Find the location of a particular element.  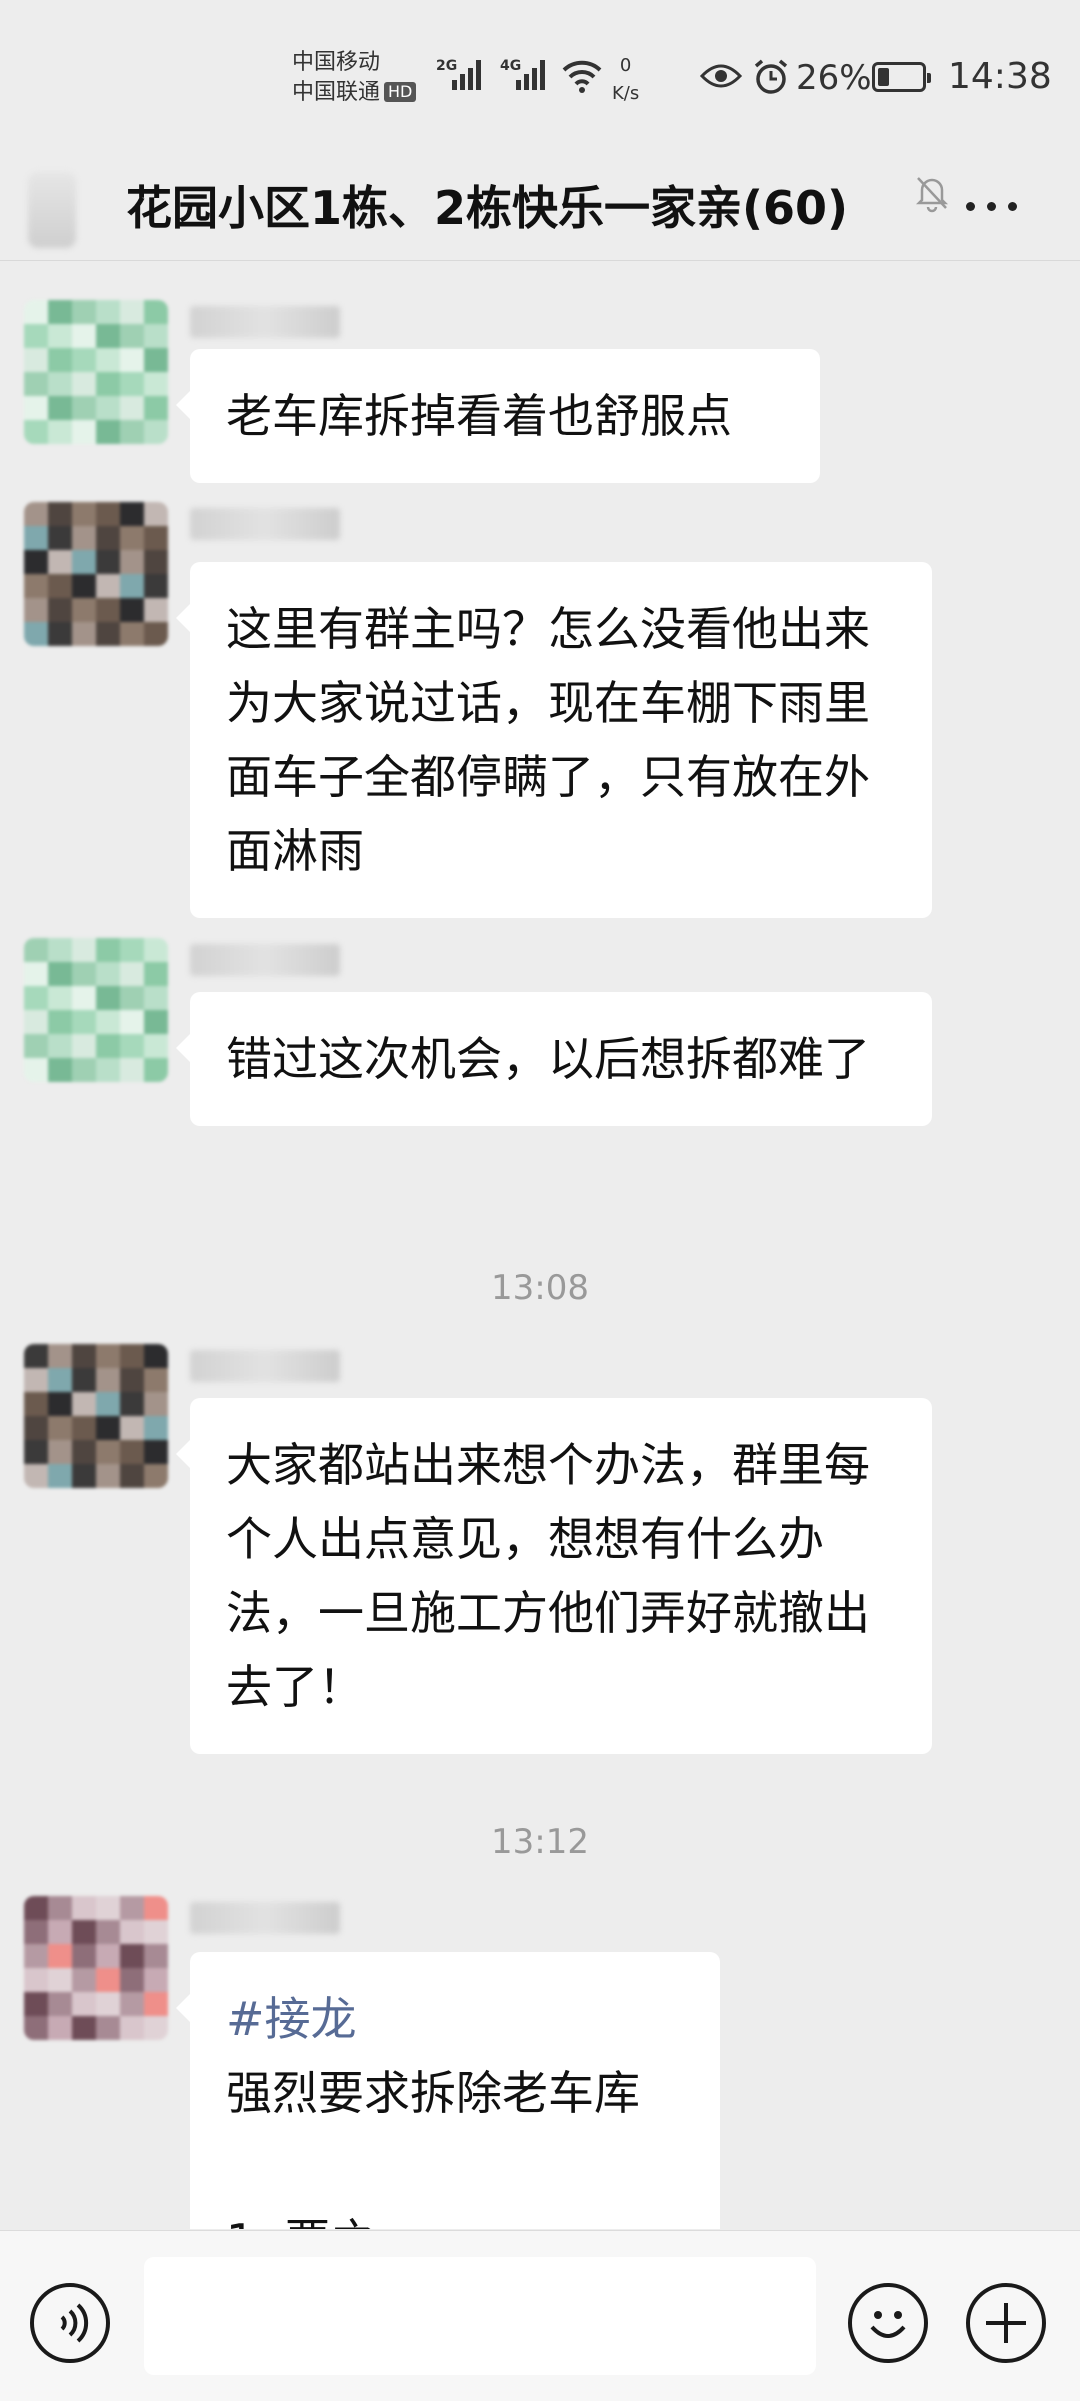

plus-button is located at coordinates (1006, 2323).